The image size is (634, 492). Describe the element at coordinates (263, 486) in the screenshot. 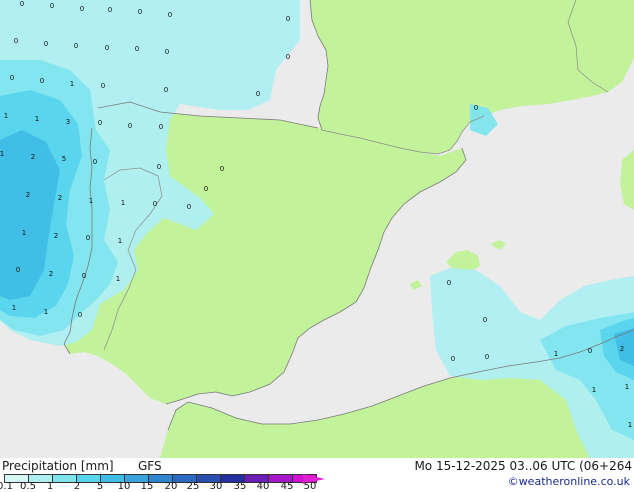

I see `scale-tick-label: 40` at that location.